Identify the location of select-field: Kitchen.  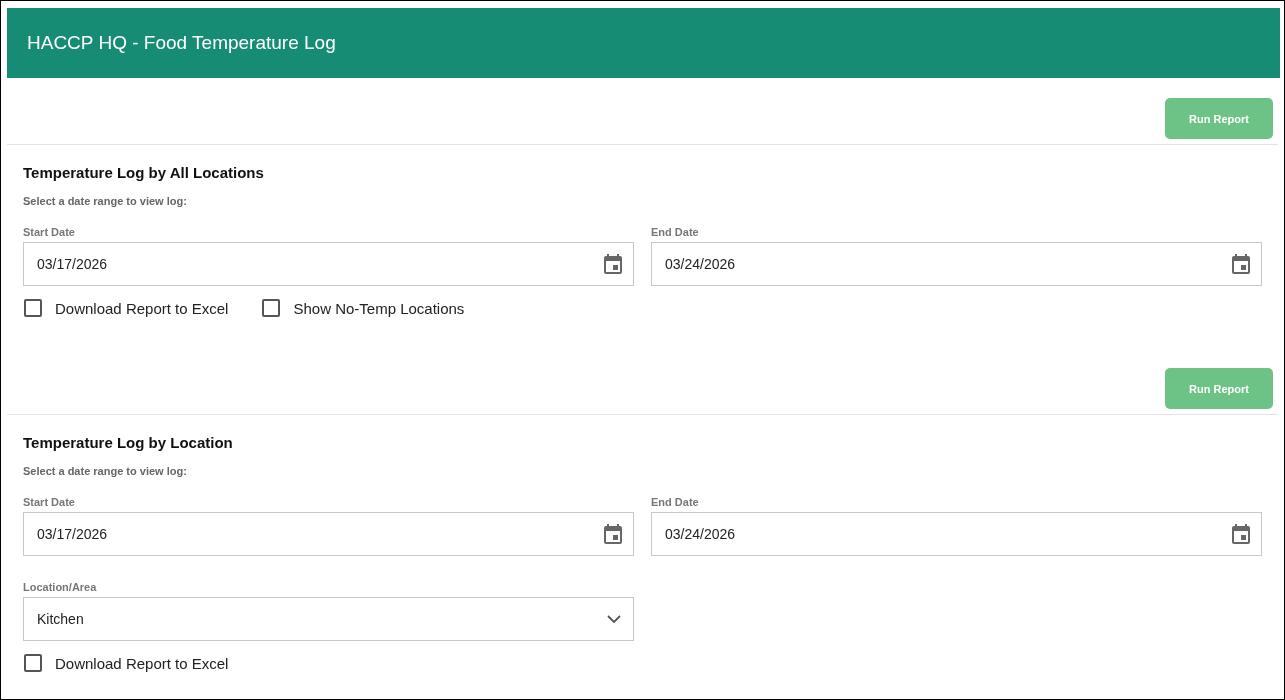
(328, 619).